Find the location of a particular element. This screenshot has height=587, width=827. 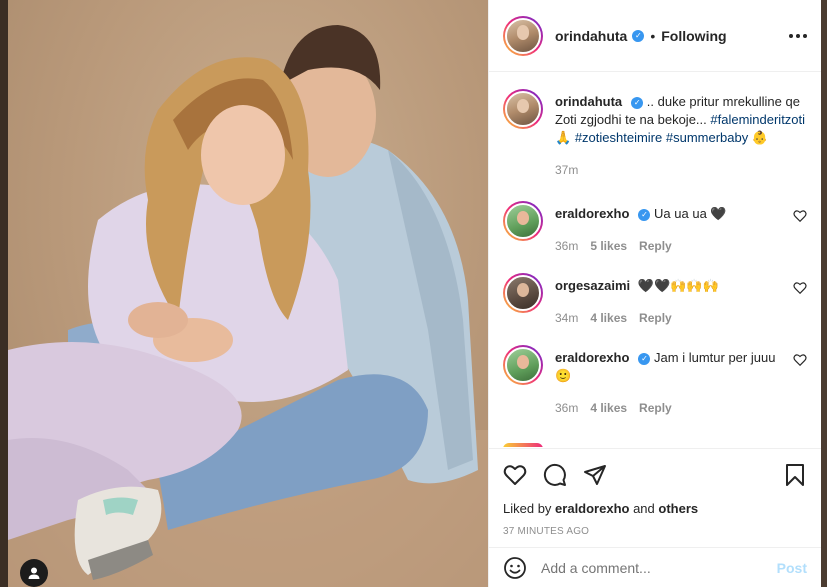

caption-author-avatar is located at coordinates (523, 109).